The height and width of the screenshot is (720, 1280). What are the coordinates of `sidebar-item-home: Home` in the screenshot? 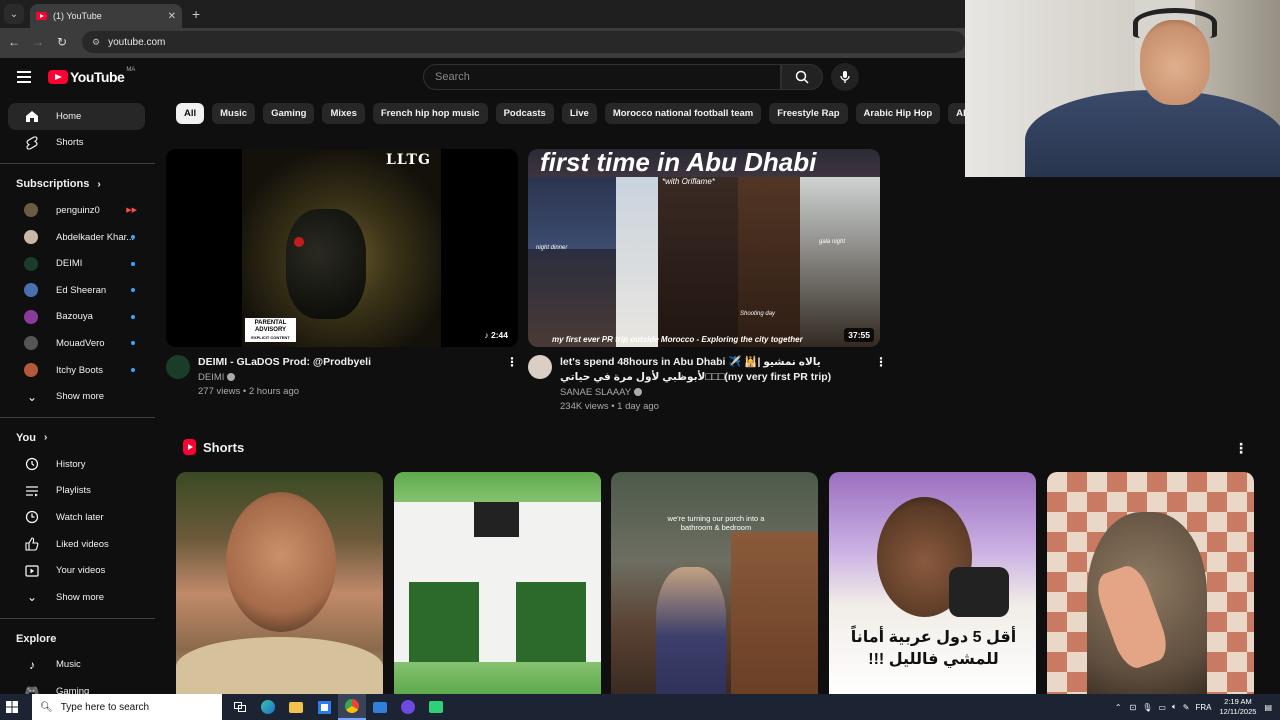 It's located at (76, 116).